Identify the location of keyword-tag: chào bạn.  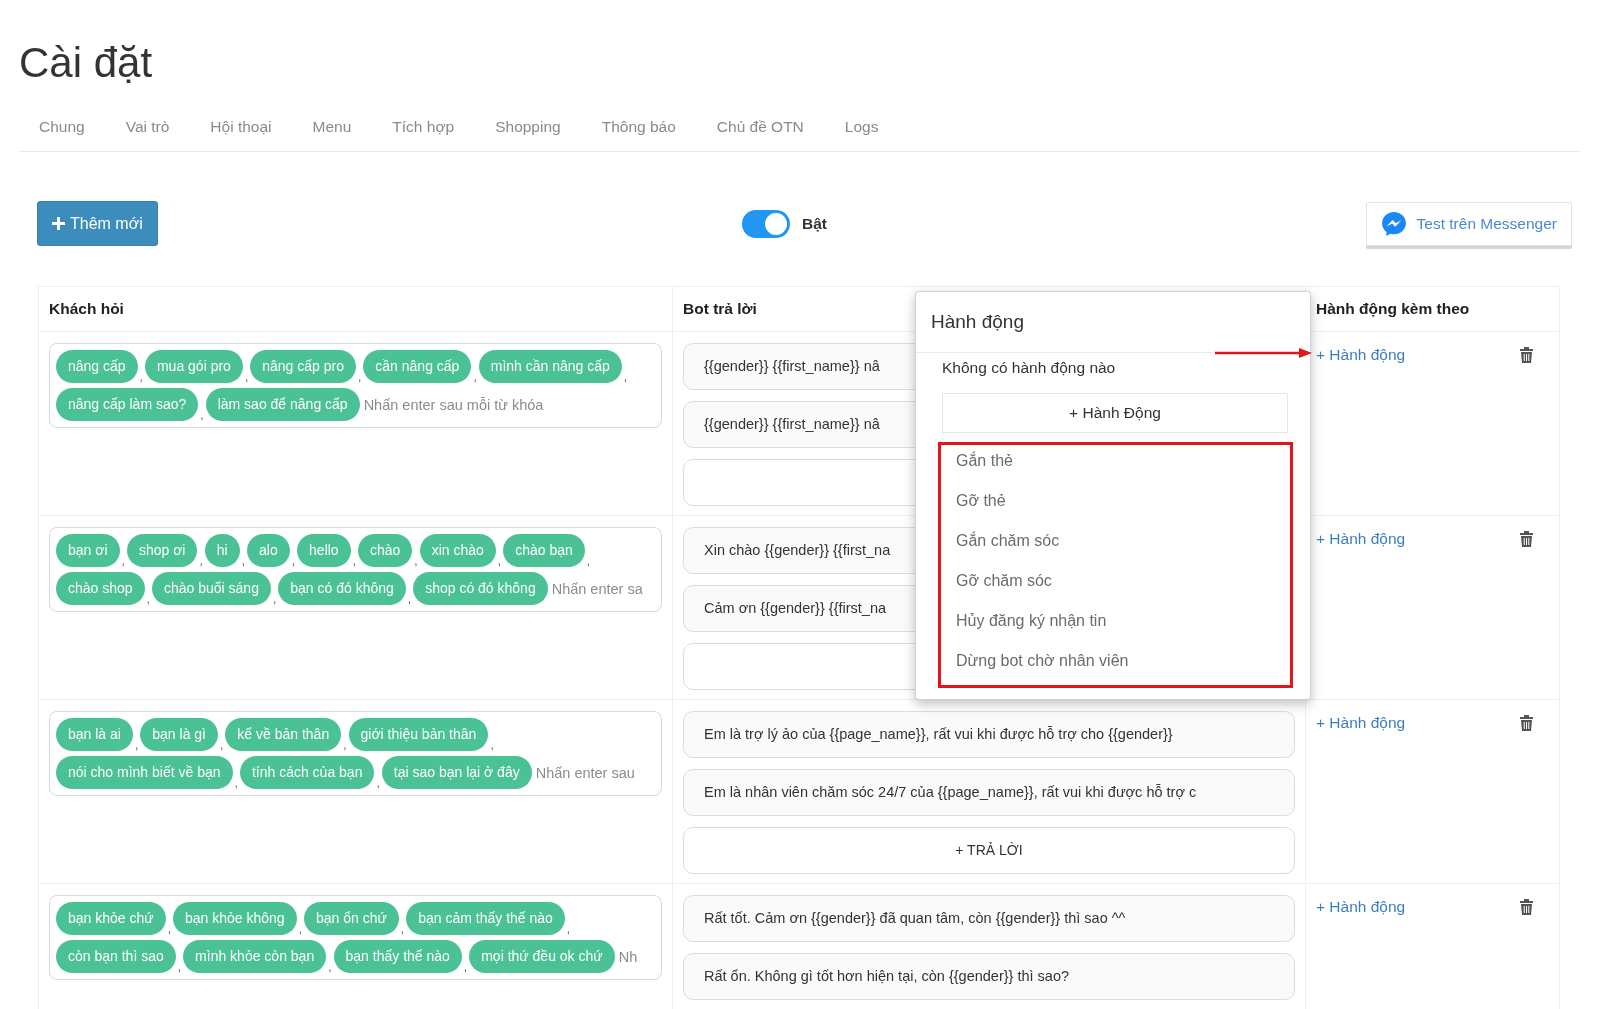
(544, 550).